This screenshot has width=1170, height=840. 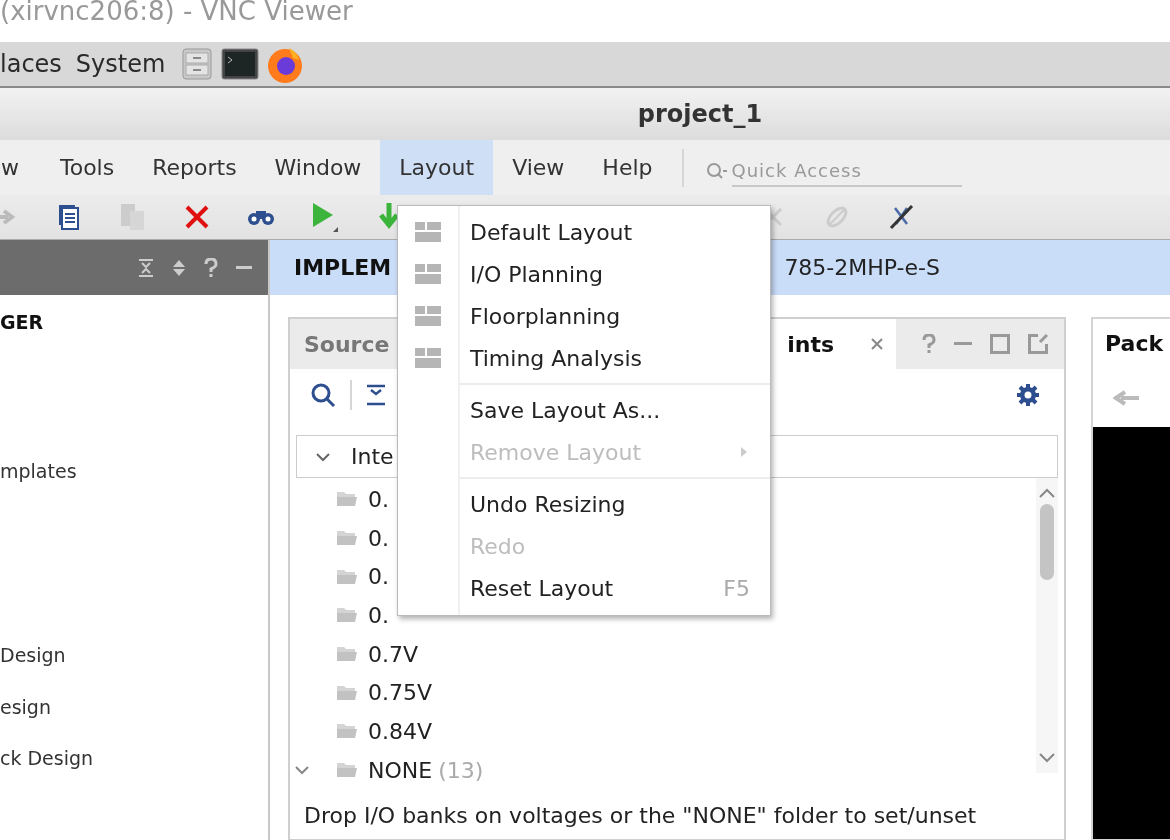 What do you see at coordinates (461, 770) in the screenshot?
I see `item-count: (13)` at bounding box center [461, 770].